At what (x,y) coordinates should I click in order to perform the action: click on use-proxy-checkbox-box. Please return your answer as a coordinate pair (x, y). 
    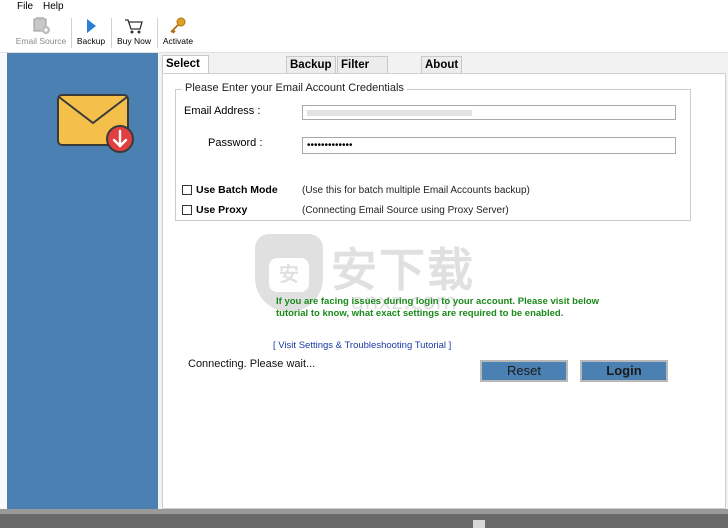
    Looking at the image, I should click on (187, 210).